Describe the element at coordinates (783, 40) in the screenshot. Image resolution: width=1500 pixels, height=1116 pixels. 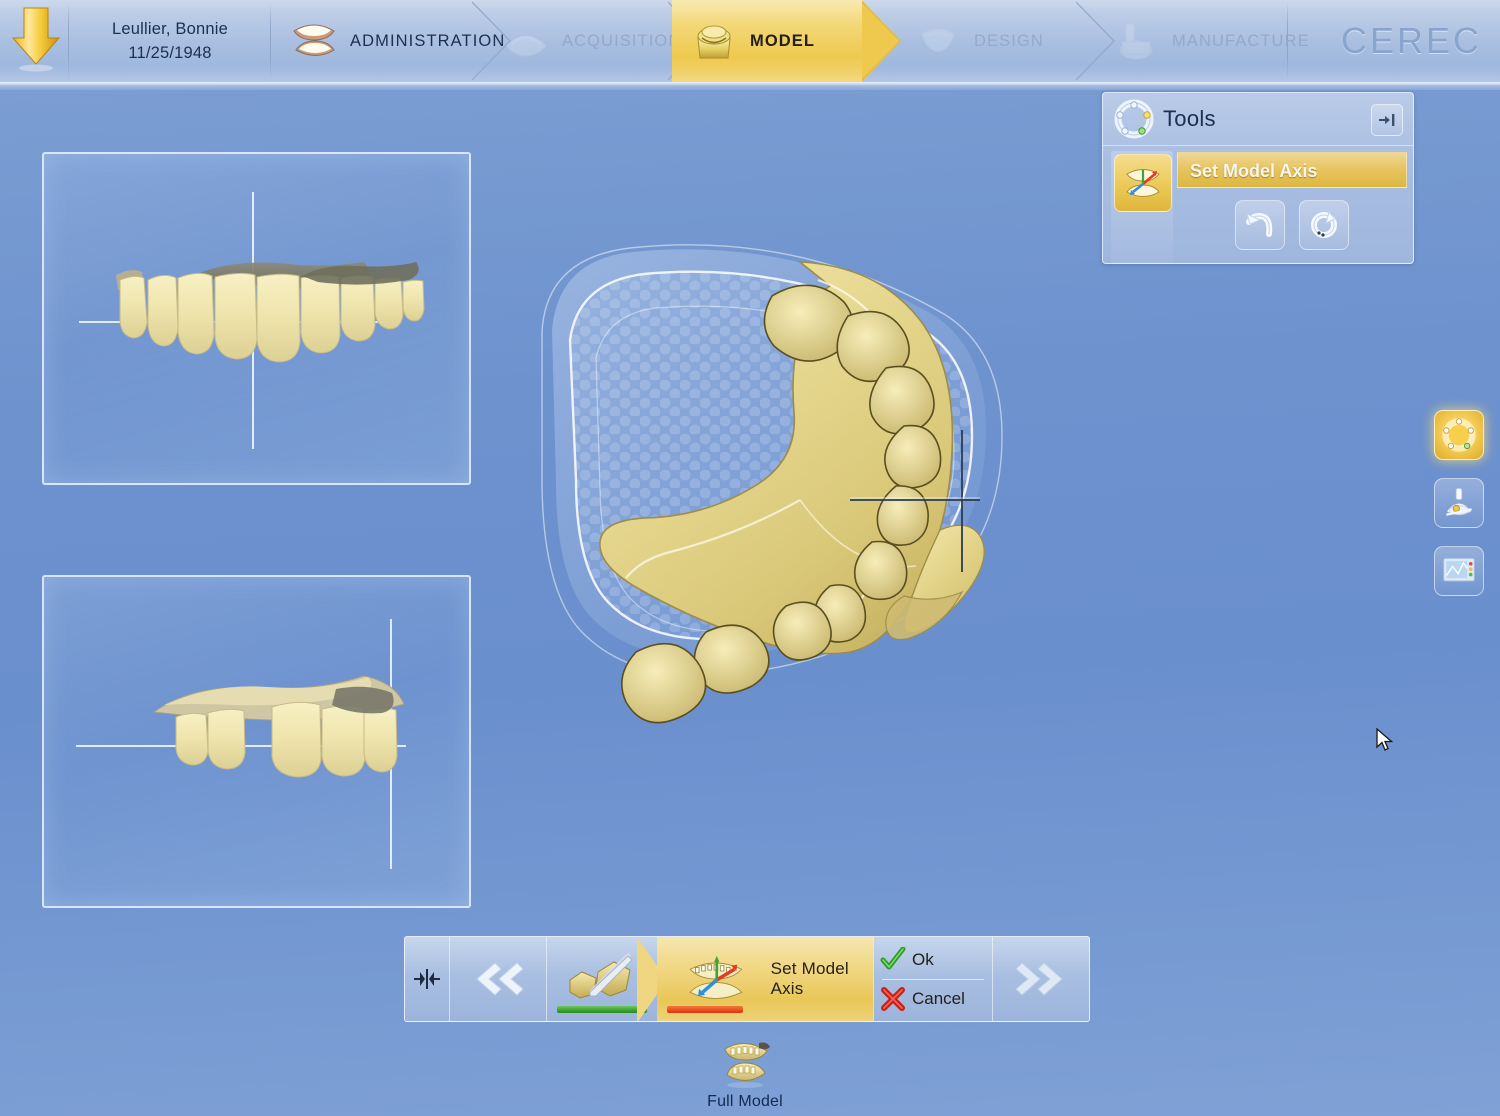
I see `nav-step-label: MODEL` at that location.